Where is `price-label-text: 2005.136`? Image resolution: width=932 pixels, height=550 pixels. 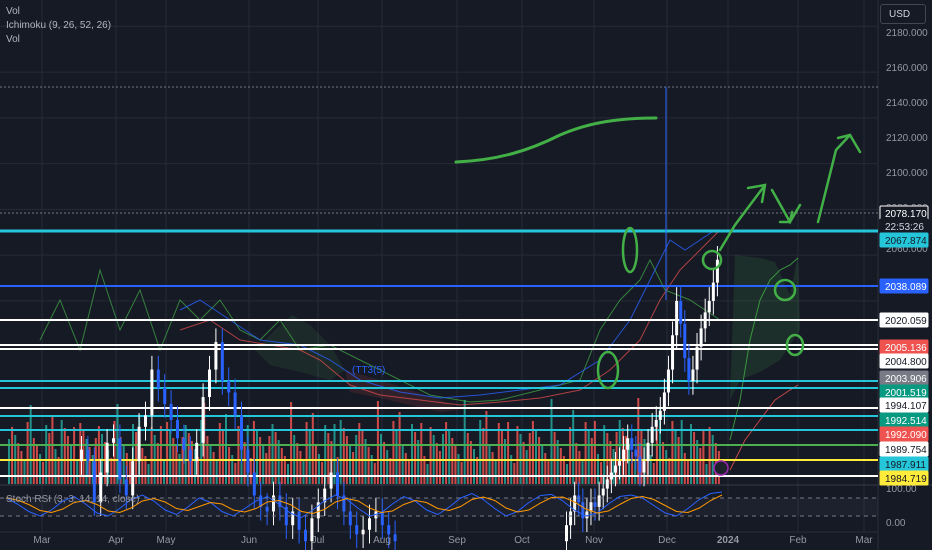
price-label-text: 2005.136 is located at coordinates (906, 348).